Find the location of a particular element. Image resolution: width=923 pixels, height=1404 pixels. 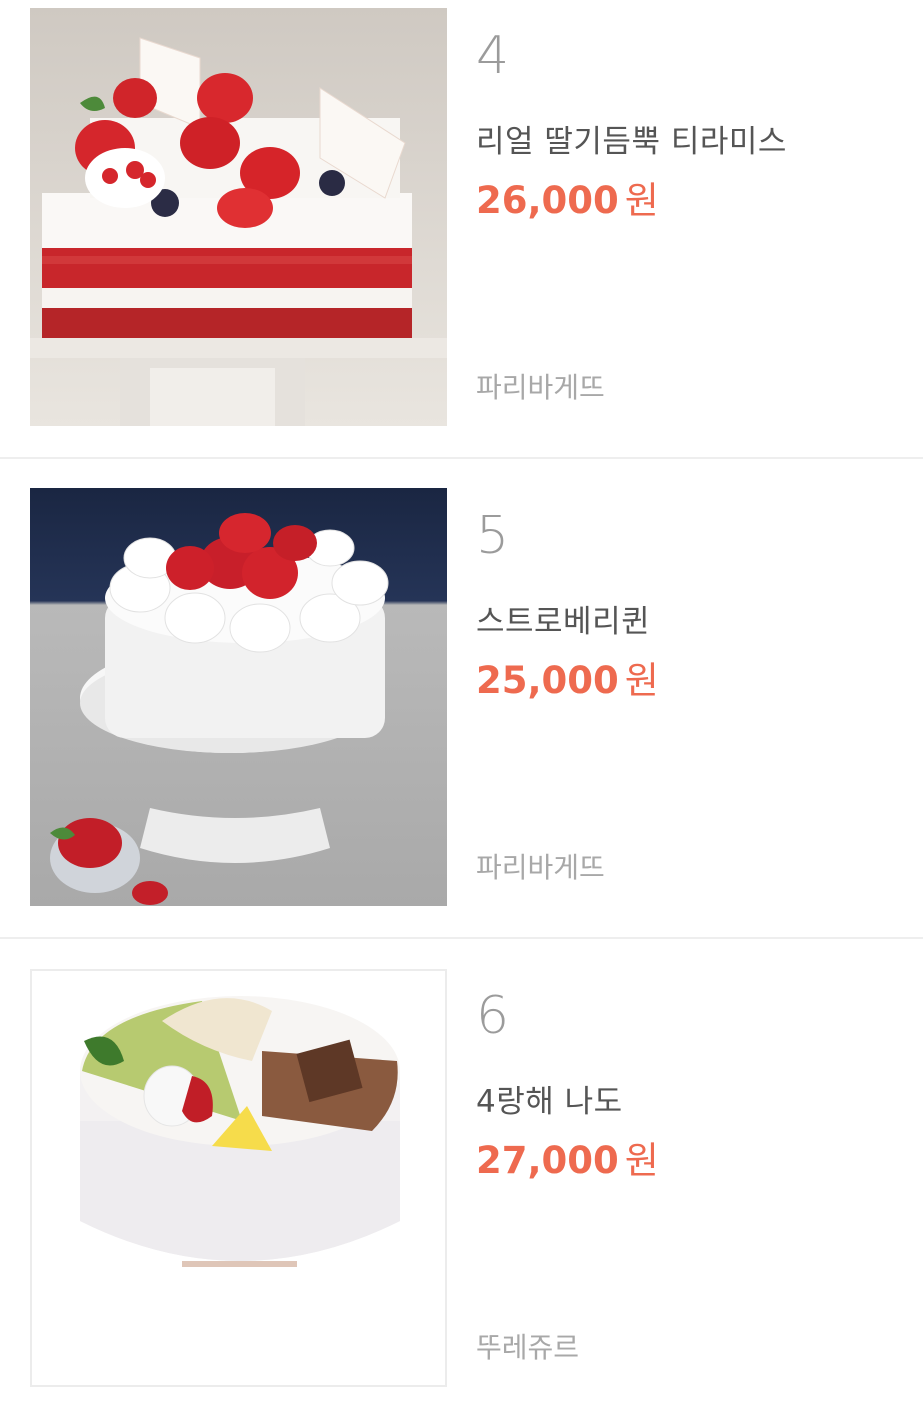

product-price: 25,000 원 is located at coordinates (567, 681).